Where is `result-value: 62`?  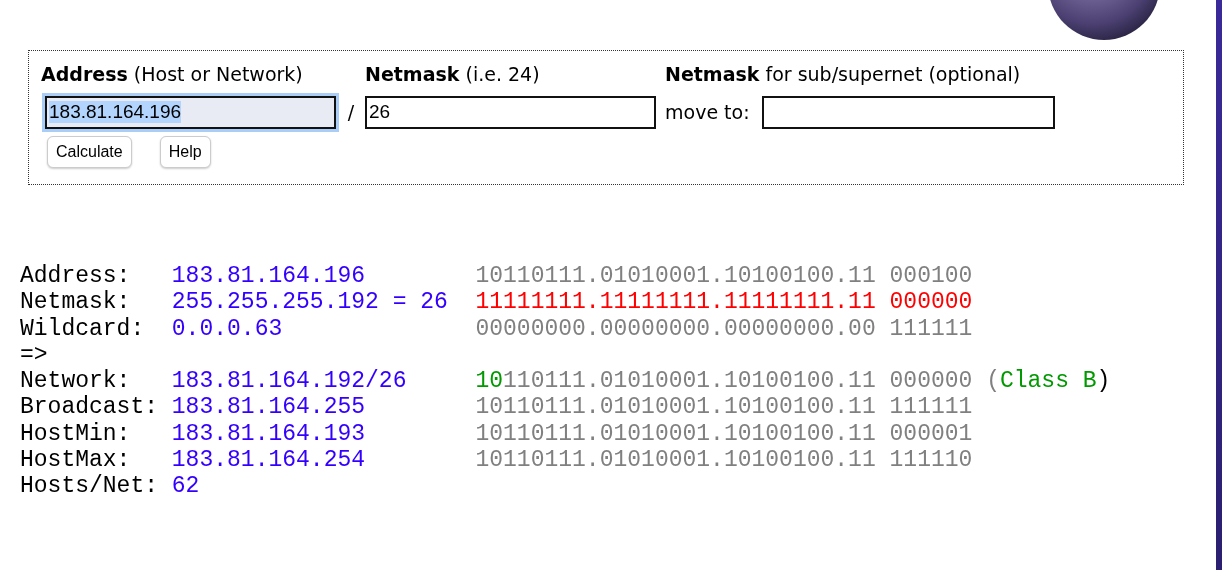
result-value: 62 is located at coordinates (186, 486).